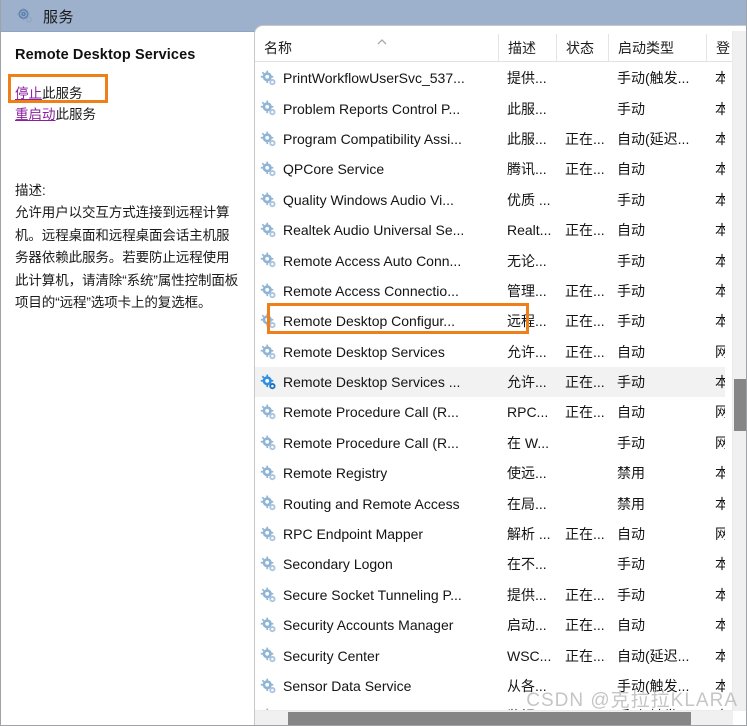 The height and width of the screenshot is (726, 747). What do you see at coordinates (490, 534) in the screenshot?
I see `table-row: RPC Endpoint Mapper 解析 ... 正在... 自动 网` at bounding box center [490, 534].